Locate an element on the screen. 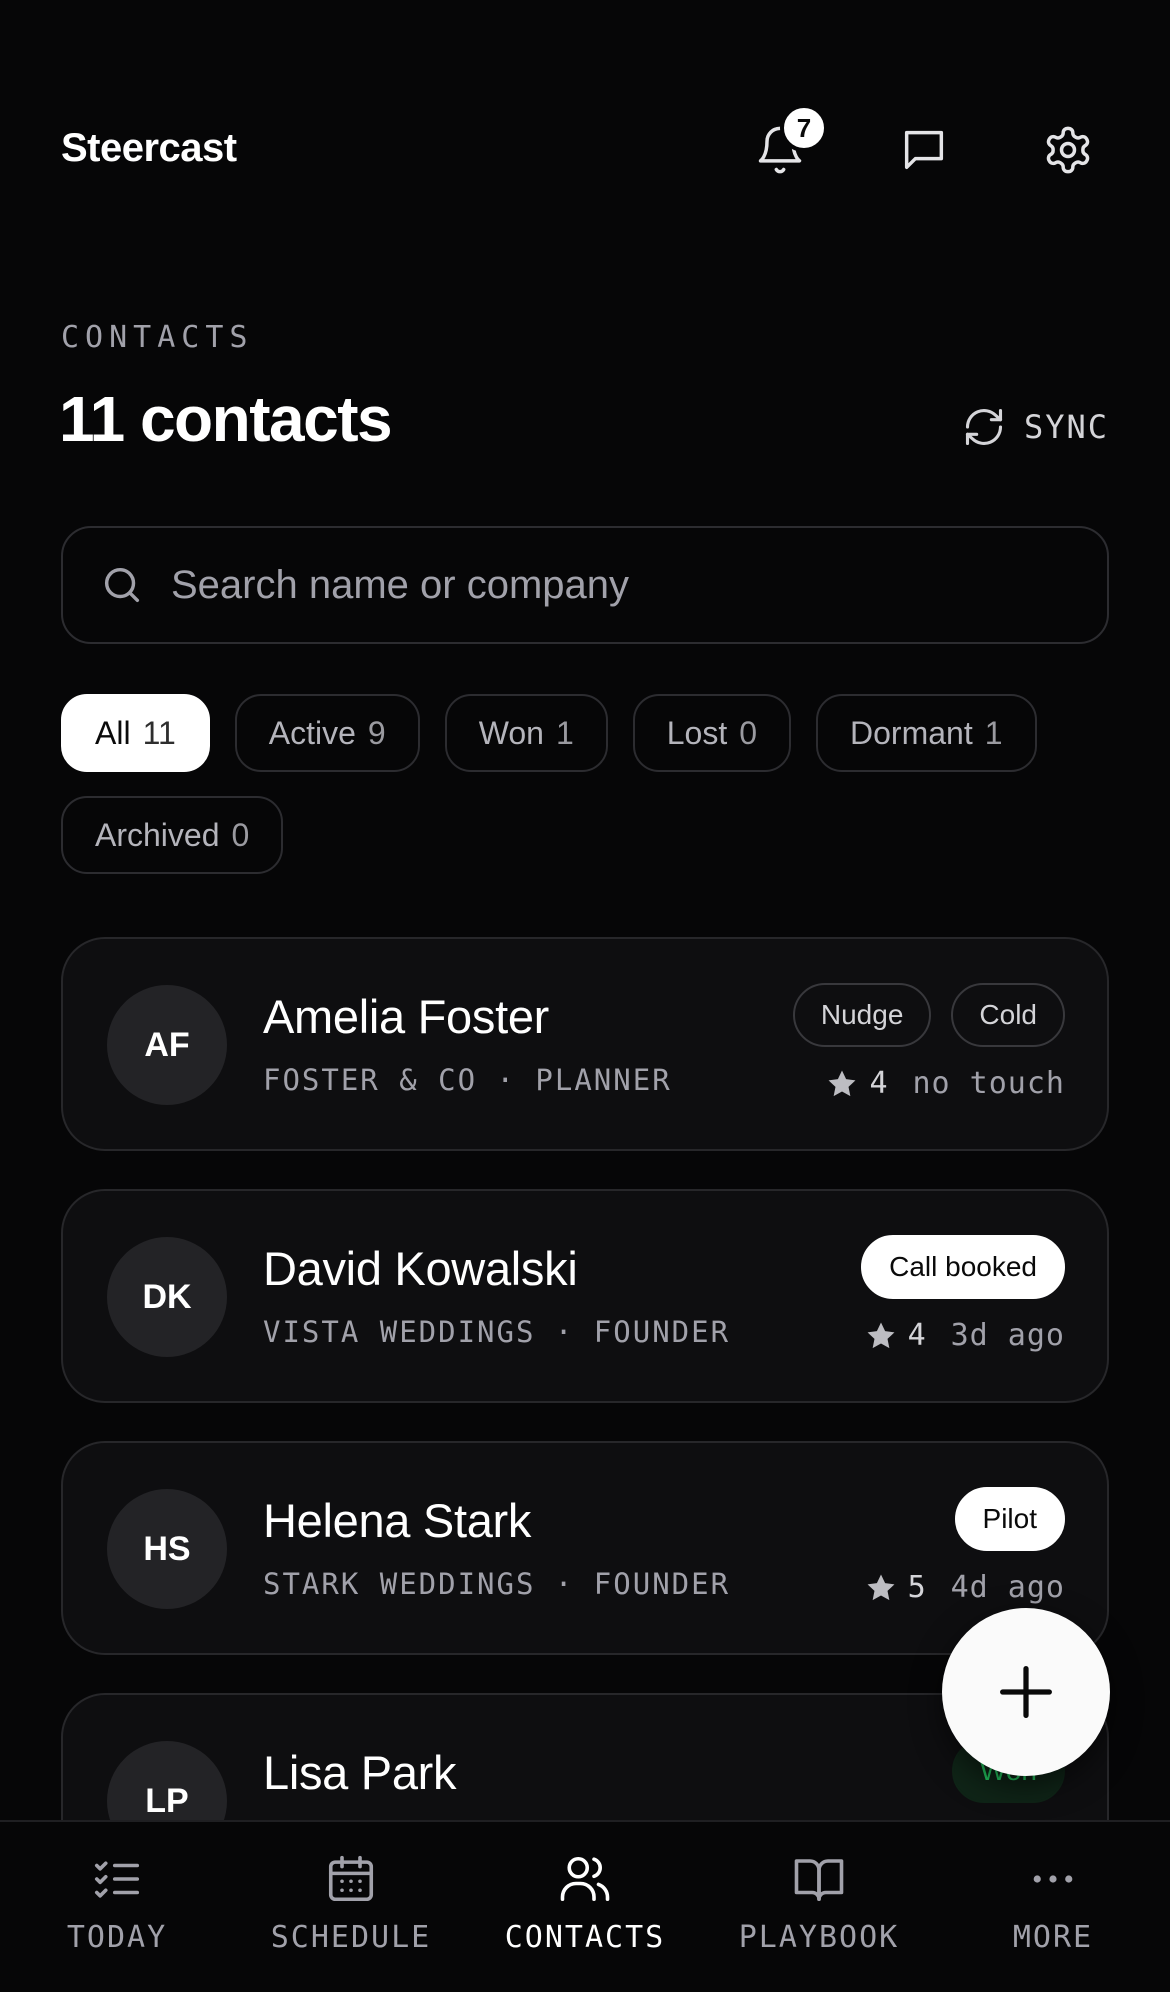 This screenshot has width=1170, height=1992. nav-item-contacts: CONTACTS is located at coordinates (585, 1907).